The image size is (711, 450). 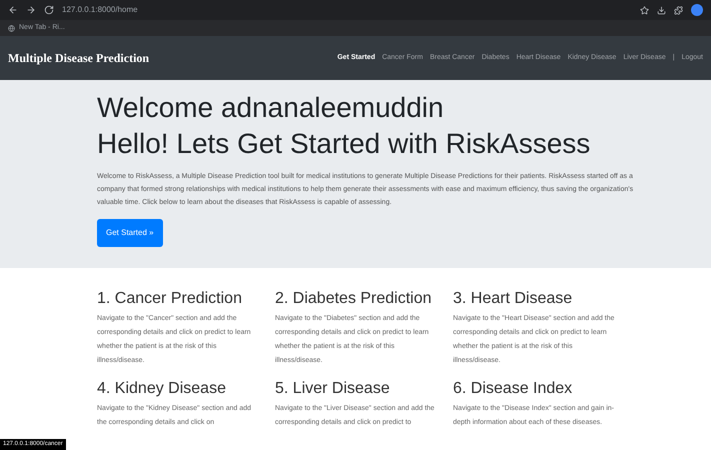 I want to click on card-title: 2. Diabetes Prediction, so click(x=354, y=299).